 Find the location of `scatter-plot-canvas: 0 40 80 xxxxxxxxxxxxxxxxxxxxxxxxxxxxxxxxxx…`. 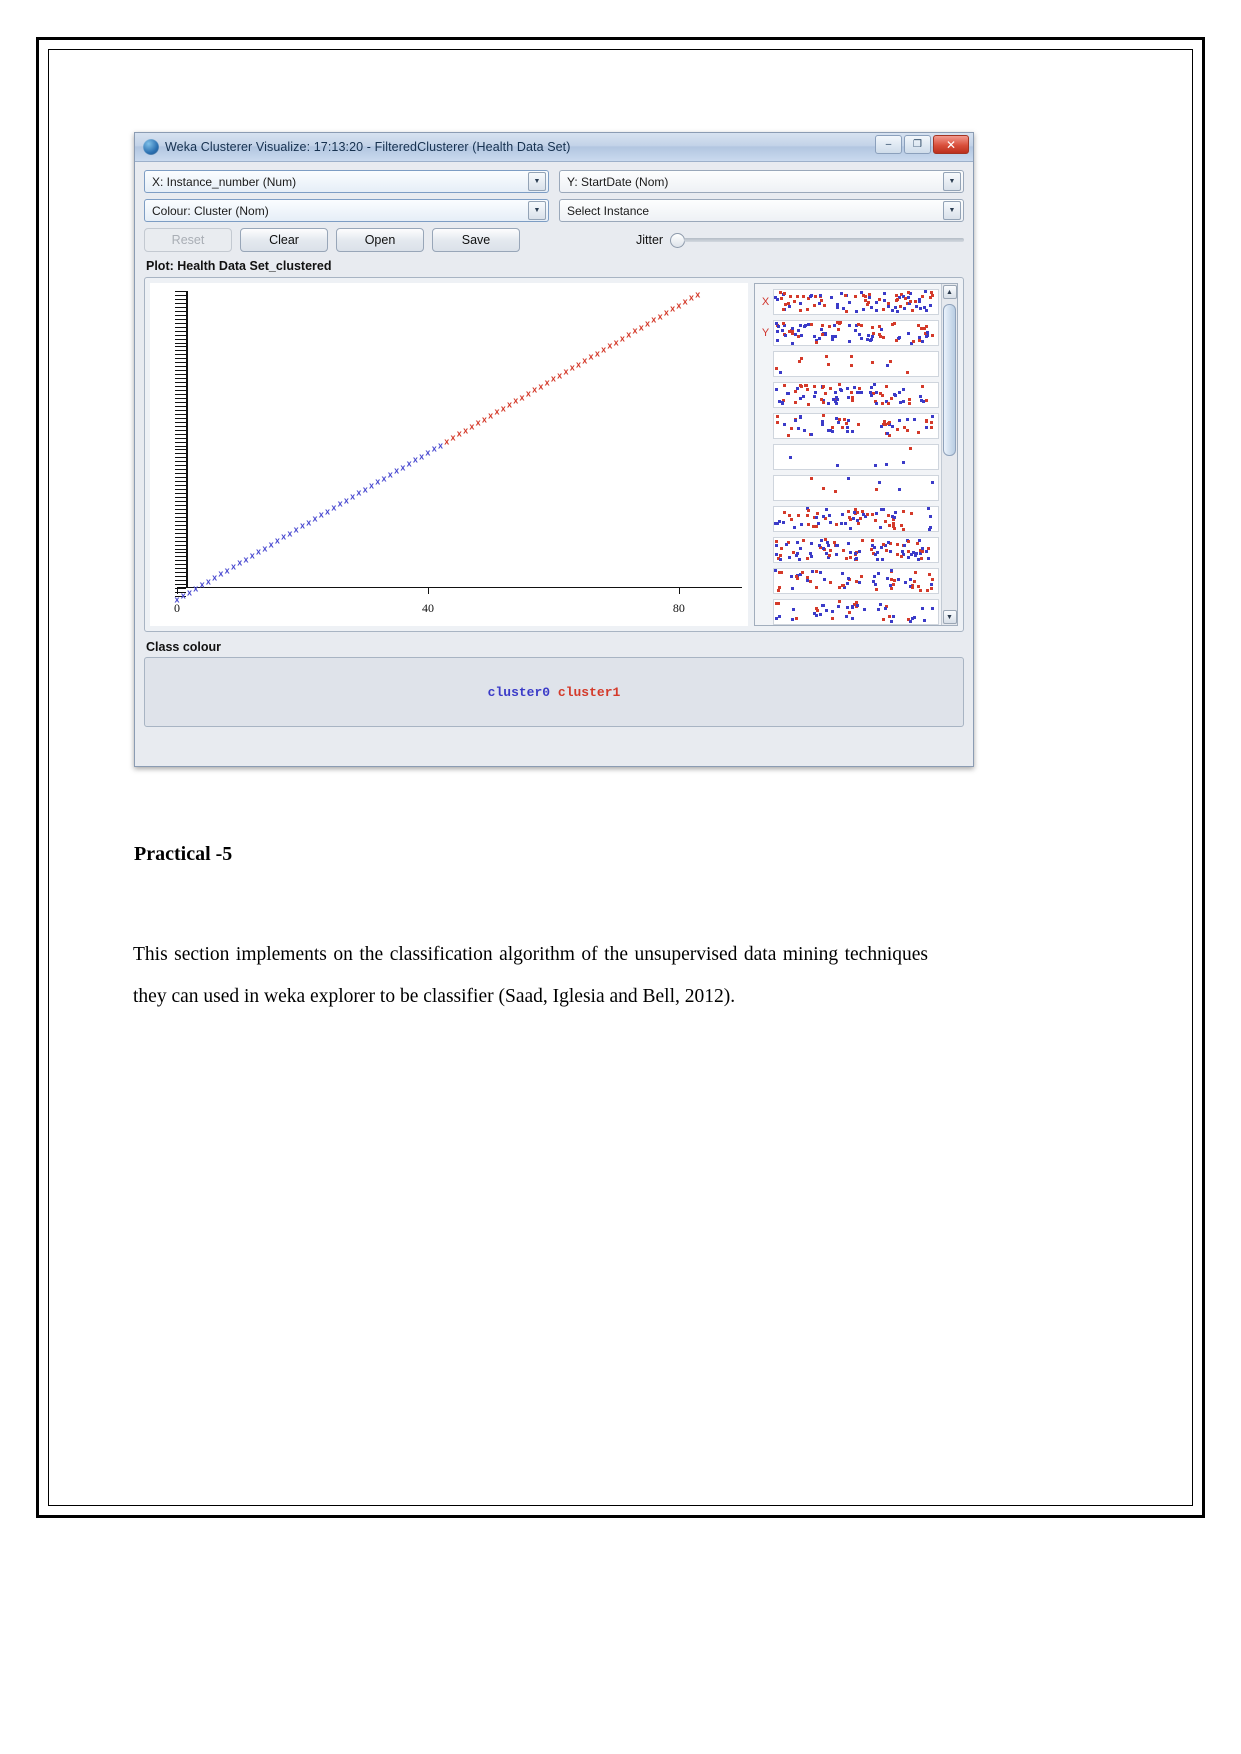

scatter-plot-canvas: 0 40 80 xxxxxxxxxxxxxxxxxxxxxxxxxxxxxxxxxx… is located at coordinates (449, 454).